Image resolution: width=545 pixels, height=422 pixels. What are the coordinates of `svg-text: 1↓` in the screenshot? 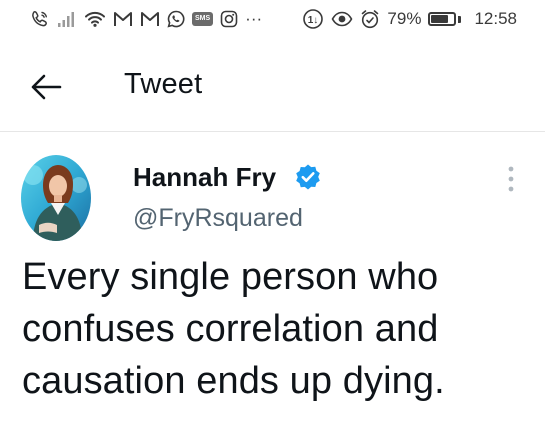 It's located at (313, 20).